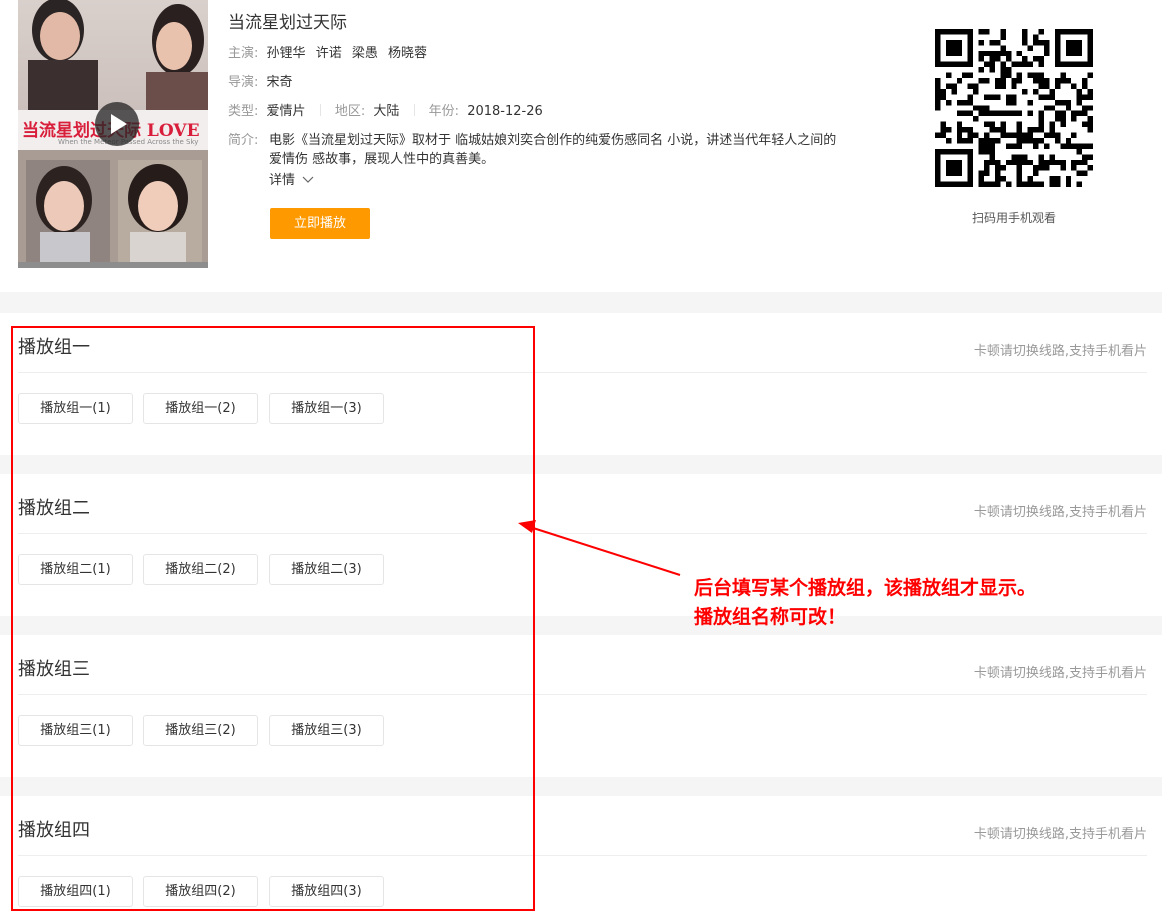 The width and height of the screenshot is (1162, 921). What do you see at coordinates (326, 569) in the screenshot?
I see `episode-button: 播放组二(3)` at bounding box center [326, 569].